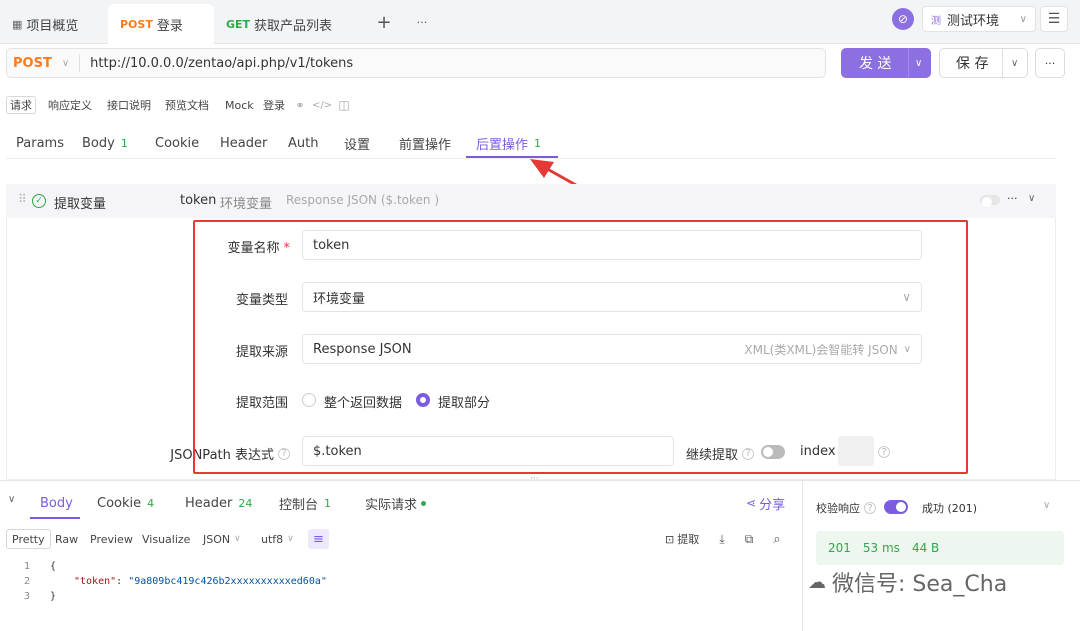  What do you see at coordinates (765, 503) in the screenshot?
I see `share-button: ⋖ 分享` at bounding box center [765, 503].